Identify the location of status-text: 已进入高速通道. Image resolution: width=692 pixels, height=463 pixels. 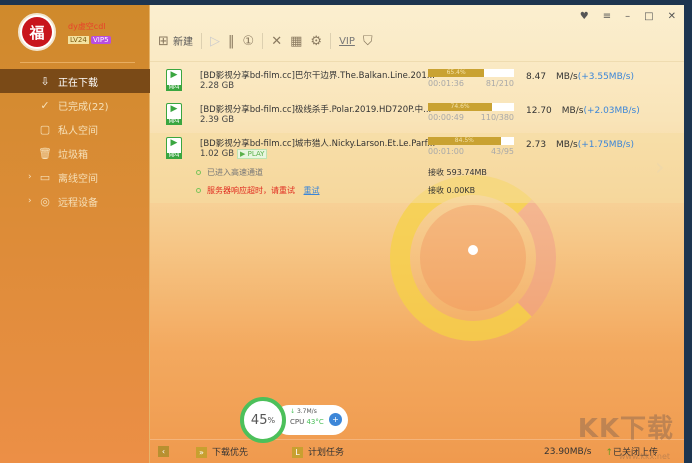
(235, 172).